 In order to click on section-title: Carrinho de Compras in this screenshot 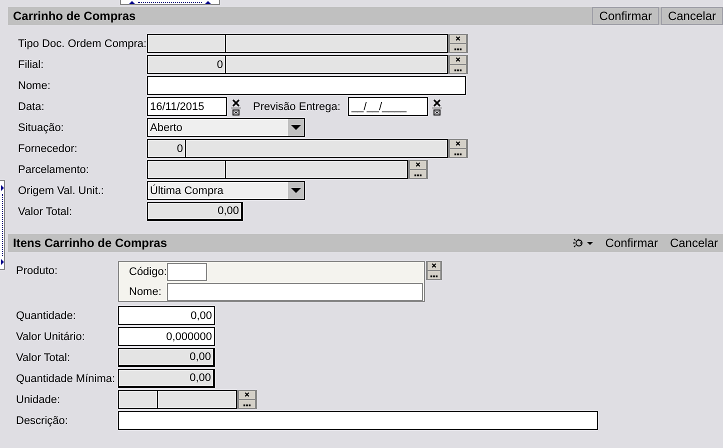, I will do `click(74, 16)`.